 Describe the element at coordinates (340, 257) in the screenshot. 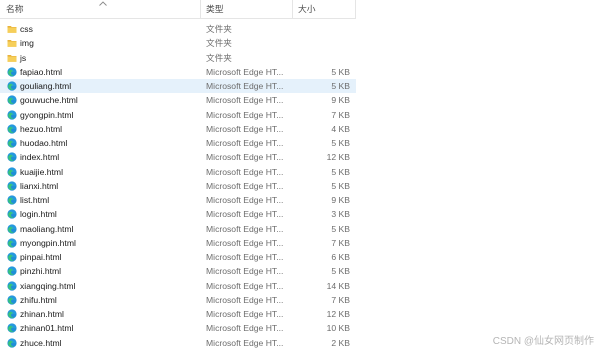

I see `file-size: 6 KB` at that location.